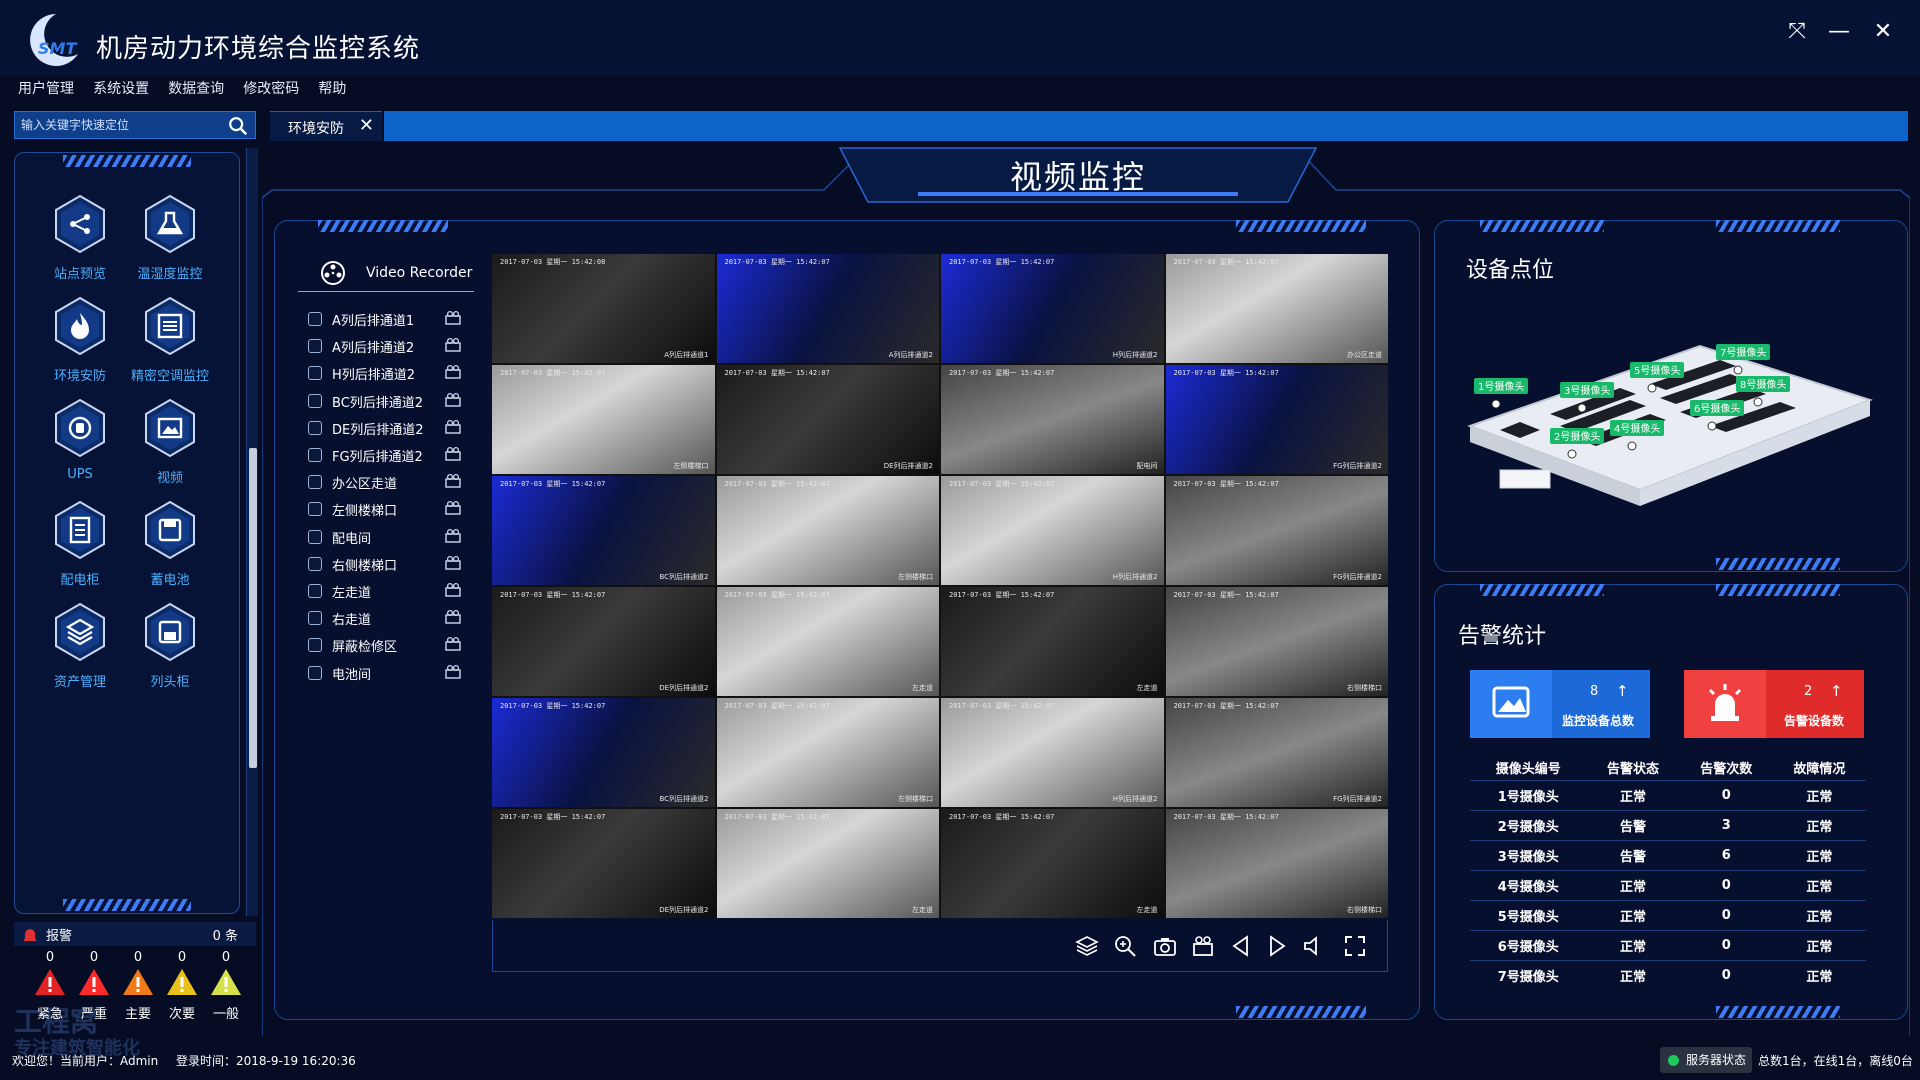 The image size is (1920, 1080). I want to click on video-feed: 2017-07-03 星期一 15:42:07 配电间, so click(1052, 419).